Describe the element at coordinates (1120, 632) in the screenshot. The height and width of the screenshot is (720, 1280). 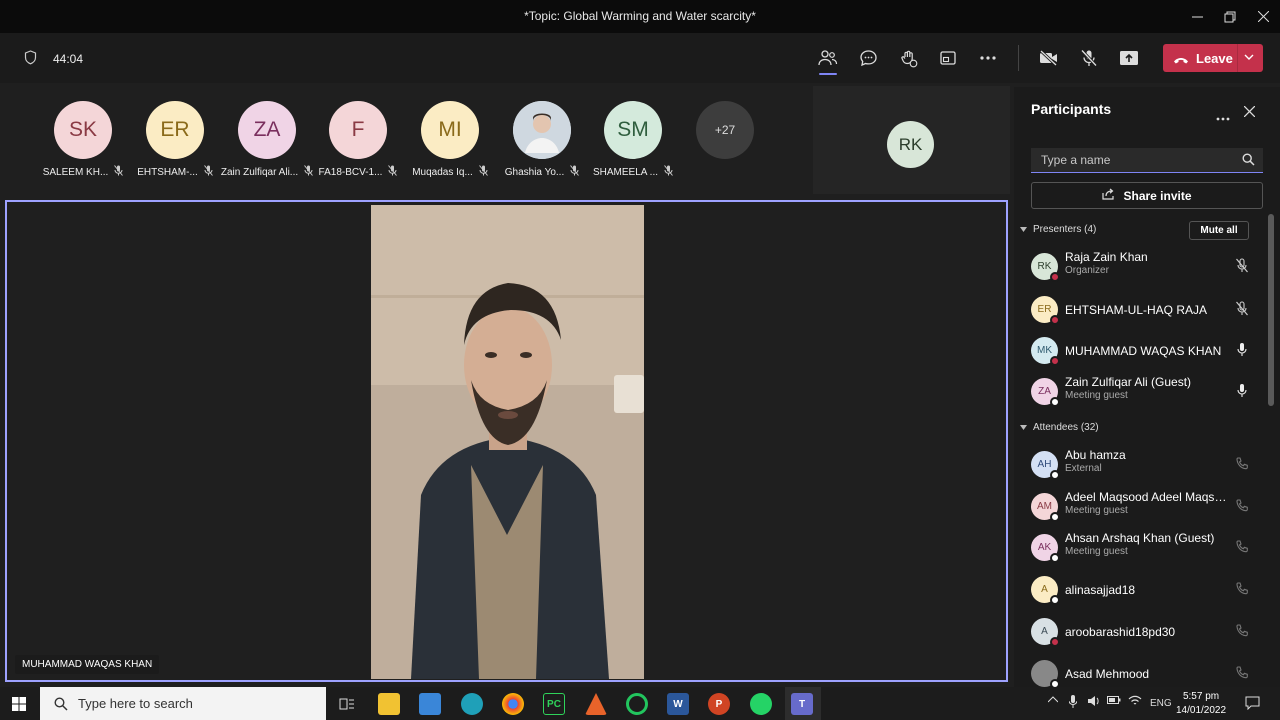
I see `participant-name: aroobarashid18pd30` at that location.